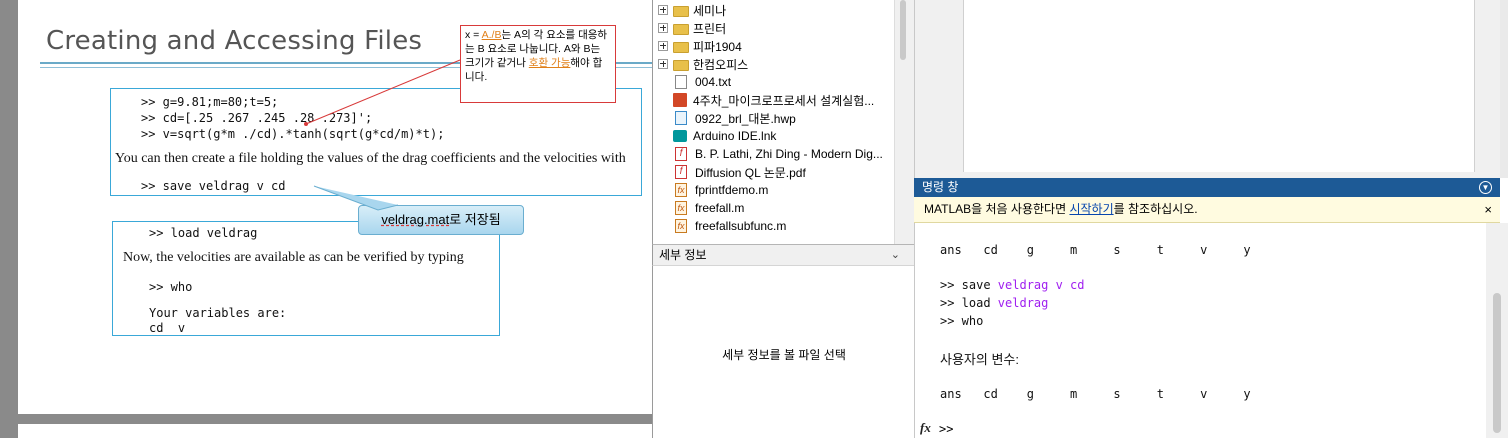 The width and height of the screenshot is (1508, 438). I want to click on notice-text: 를 참조하십시오., so click(1155, 209).